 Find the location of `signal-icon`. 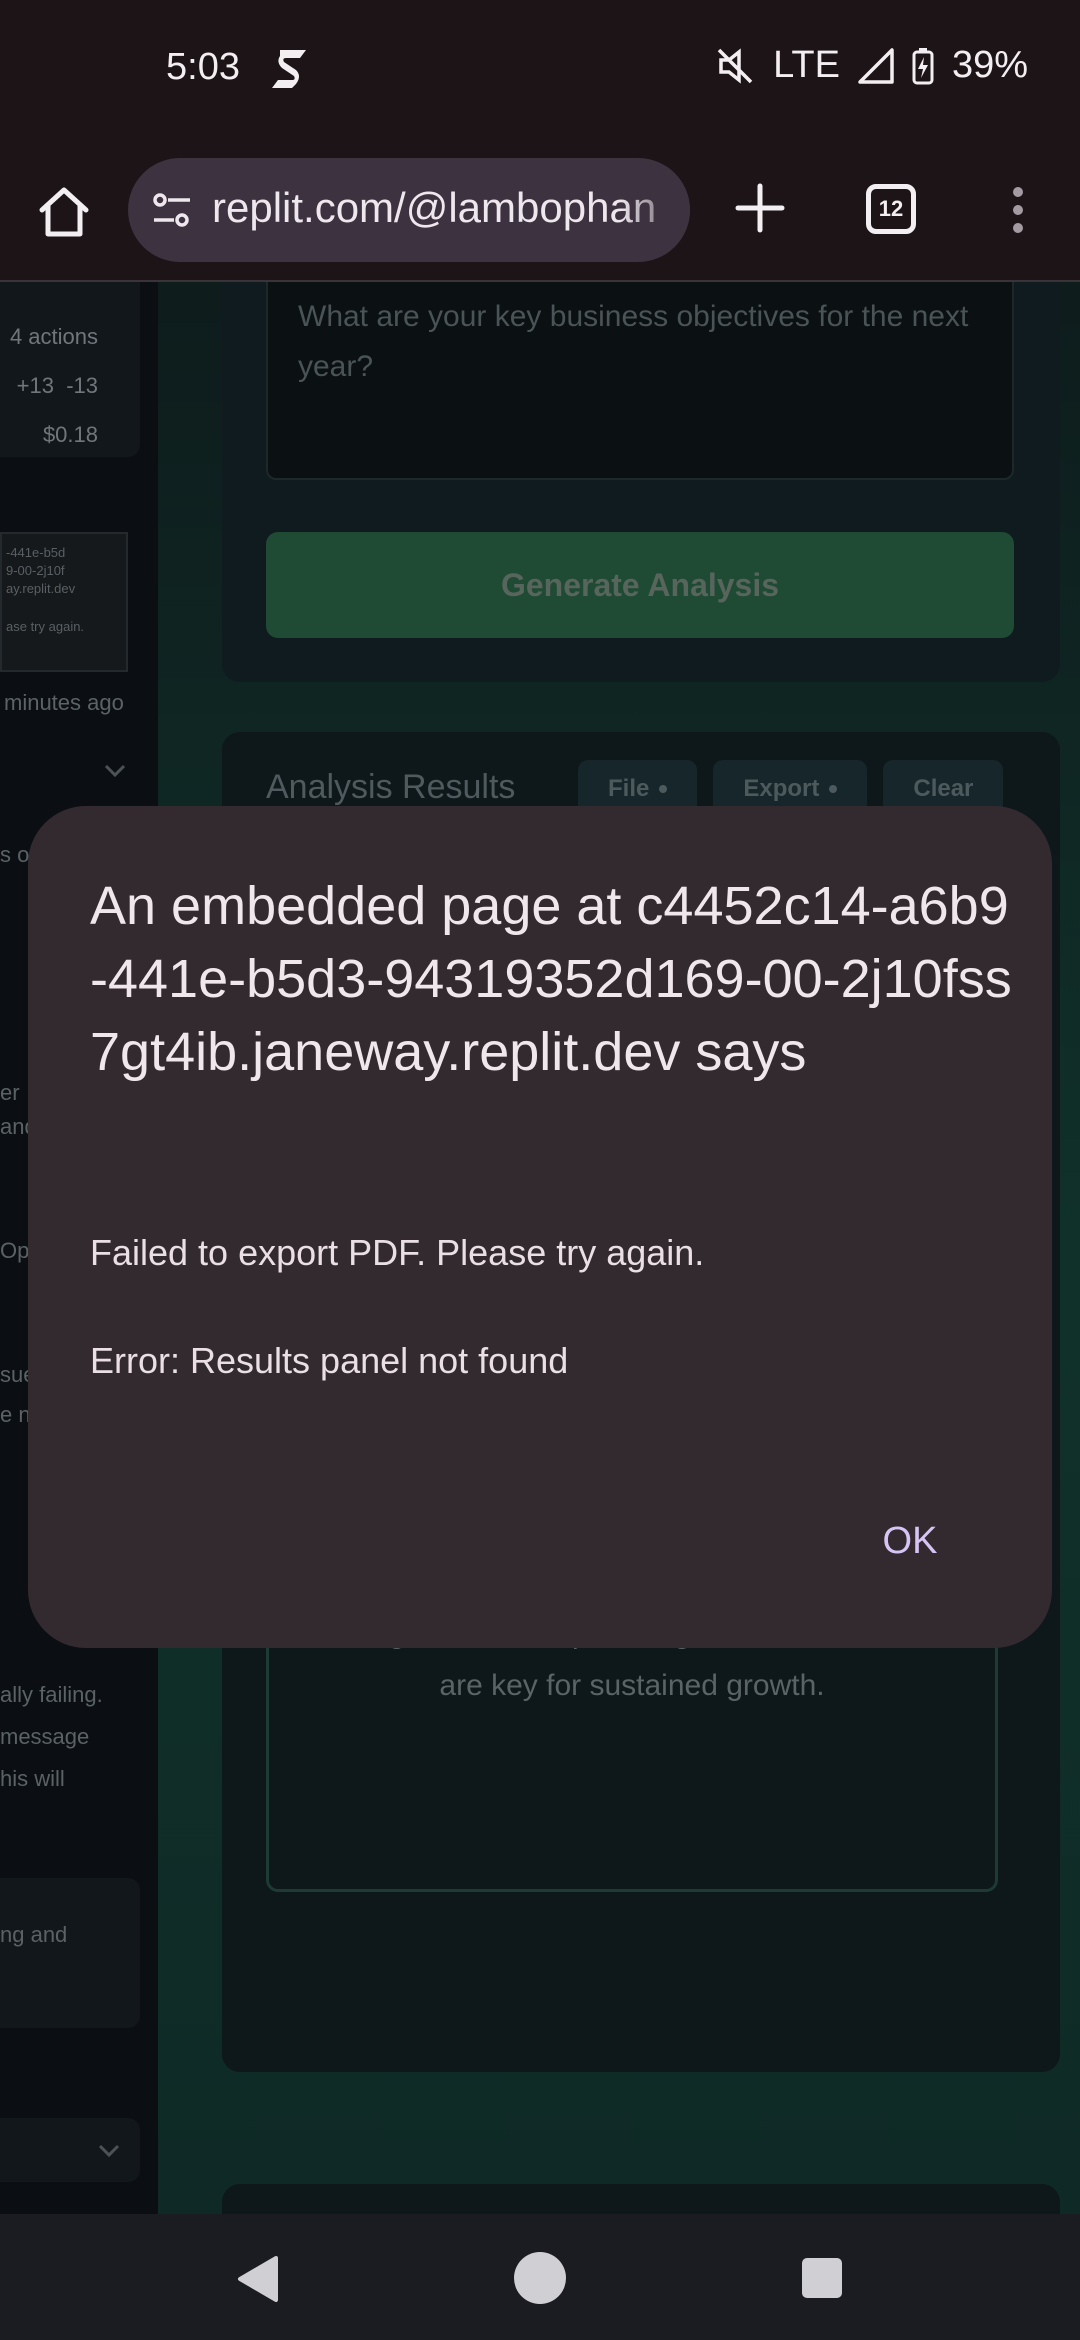

signal-icon is located at coordinates (876, 65).